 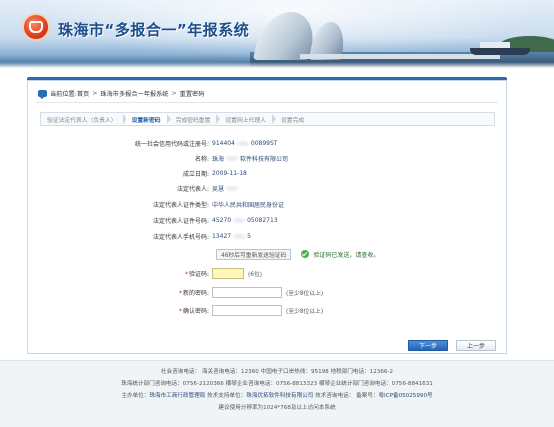 What do you see at coordinates (305, 254) in the screenshot?
I see `check-circle-icon` at bounding box center [305, 254].